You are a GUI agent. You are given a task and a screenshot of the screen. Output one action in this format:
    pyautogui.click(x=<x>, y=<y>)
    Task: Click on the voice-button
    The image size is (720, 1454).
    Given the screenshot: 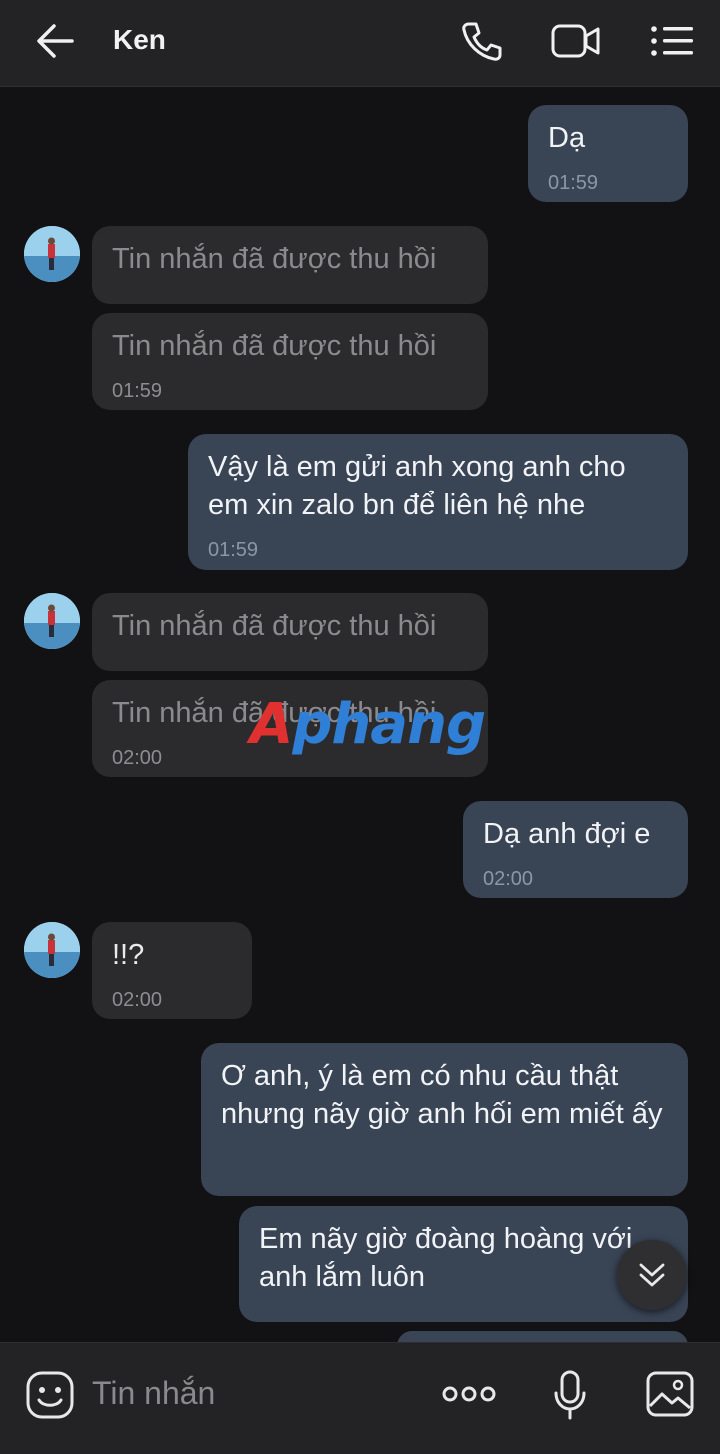 What is the action you would take?
    pyautogui.click(x=570, y=1395)
    